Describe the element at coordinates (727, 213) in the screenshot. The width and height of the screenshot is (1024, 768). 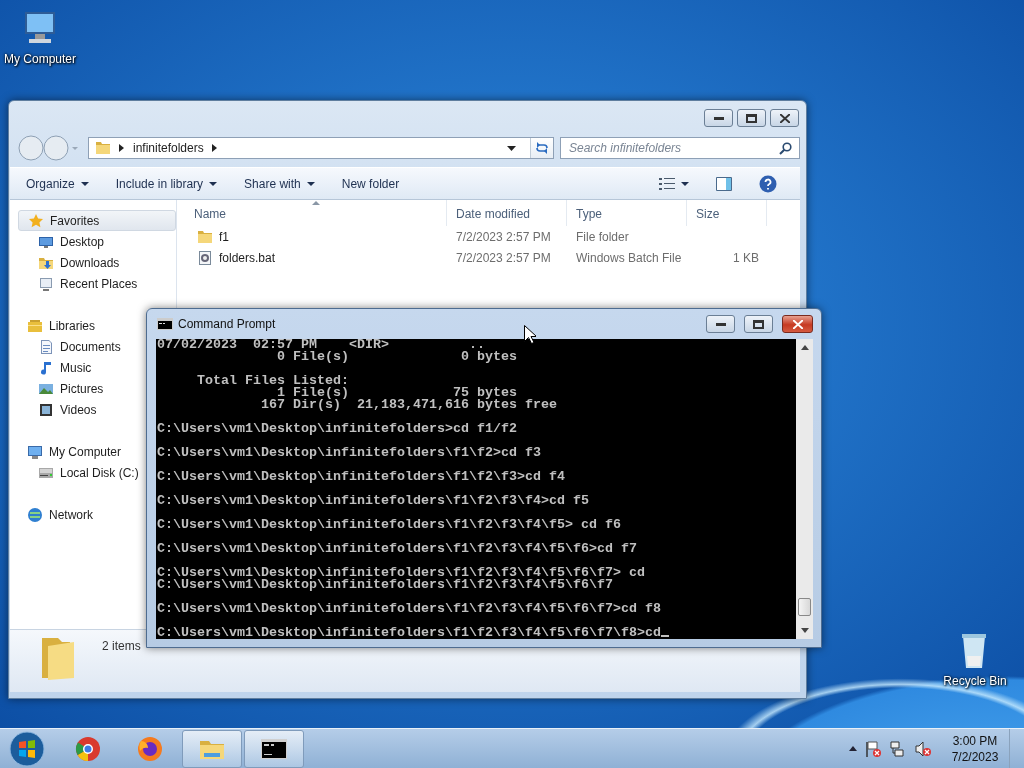
I see `column-header: Size` at that location.